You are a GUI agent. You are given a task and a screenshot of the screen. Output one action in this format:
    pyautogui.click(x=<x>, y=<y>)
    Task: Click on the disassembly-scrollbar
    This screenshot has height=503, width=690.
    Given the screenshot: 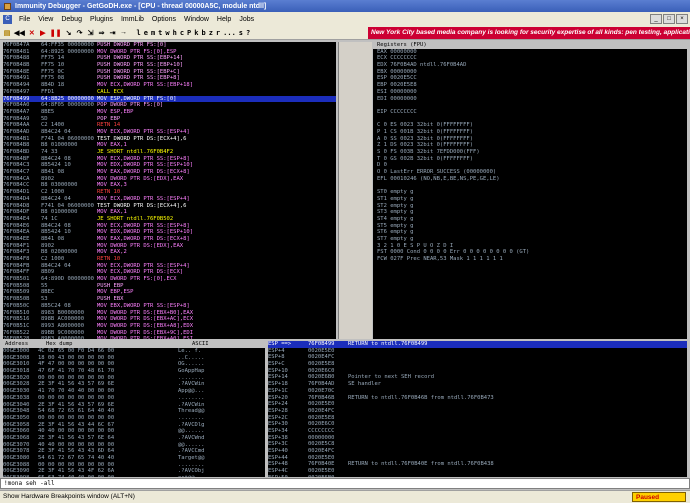 What is the action you would take?
    pyautogui.click(x=355, y=190)
    